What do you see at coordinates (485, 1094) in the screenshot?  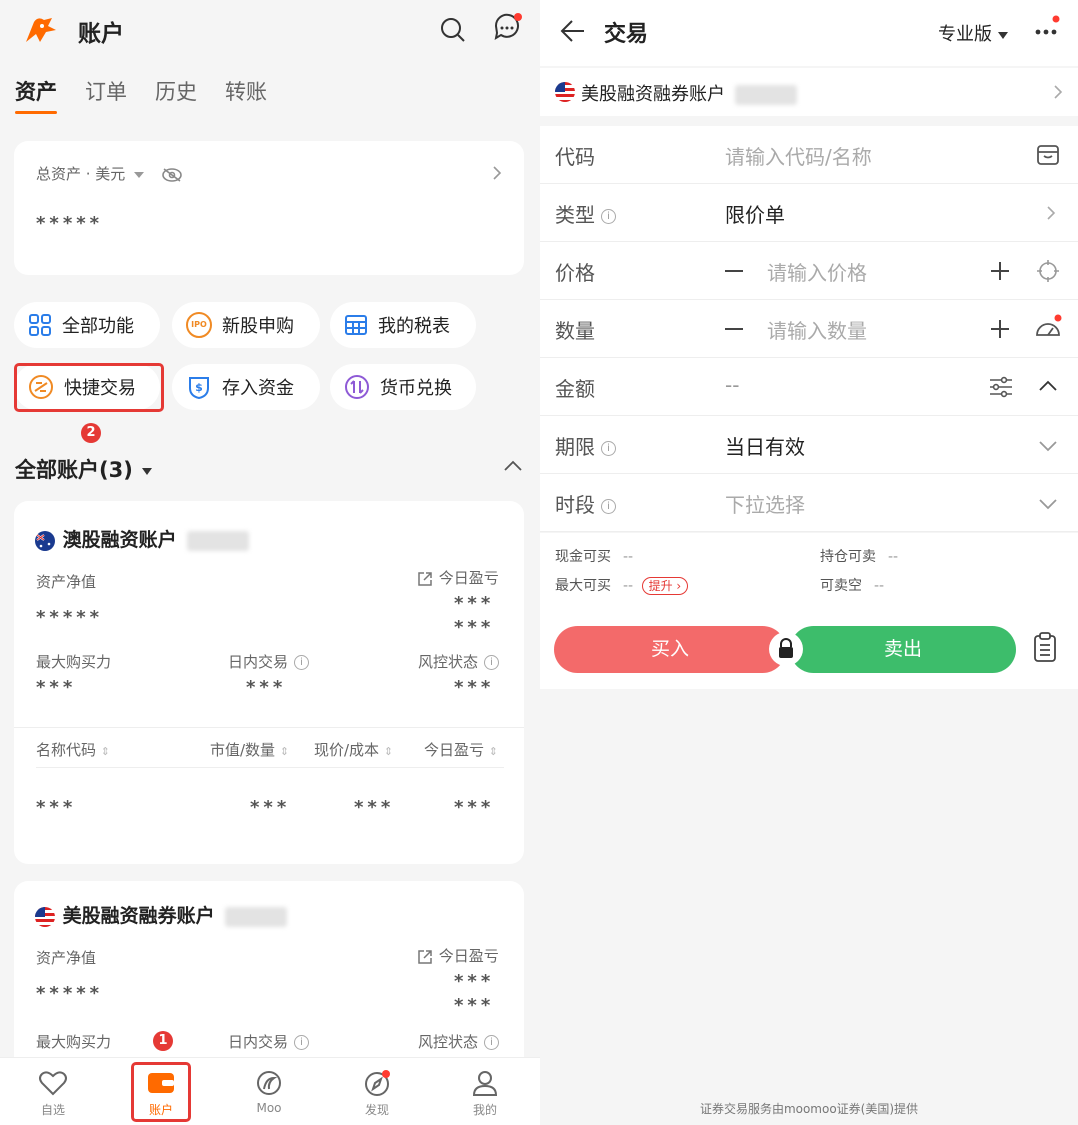 I see `tabbar-me: 我的` at bounding box center [485, 1094].